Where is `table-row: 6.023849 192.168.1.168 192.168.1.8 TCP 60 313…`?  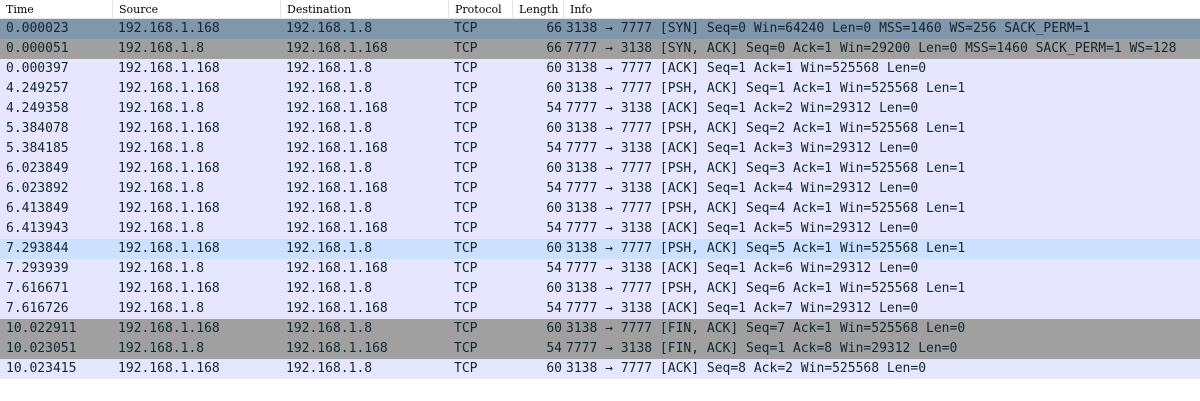
table-row: 6.023849 192.168.1.168 192.168.1.8 TCP 60 313… is located at coordinates (600, 169).